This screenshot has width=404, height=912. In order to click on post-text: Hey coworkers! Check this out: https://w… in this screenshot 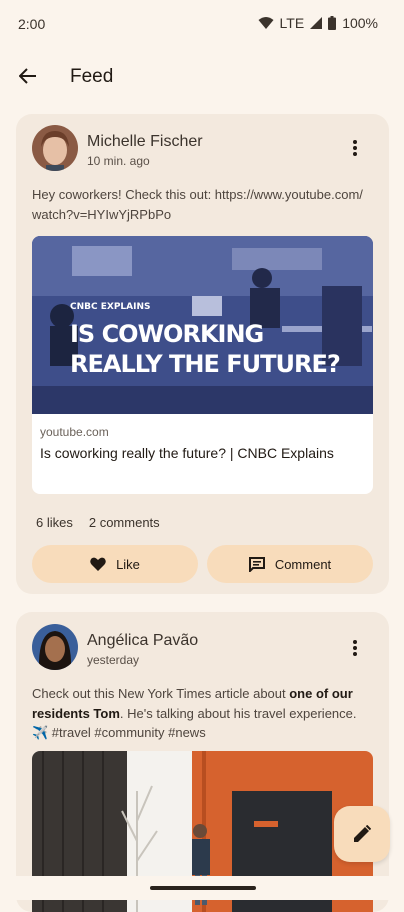, I will do `click(197, 204)`.